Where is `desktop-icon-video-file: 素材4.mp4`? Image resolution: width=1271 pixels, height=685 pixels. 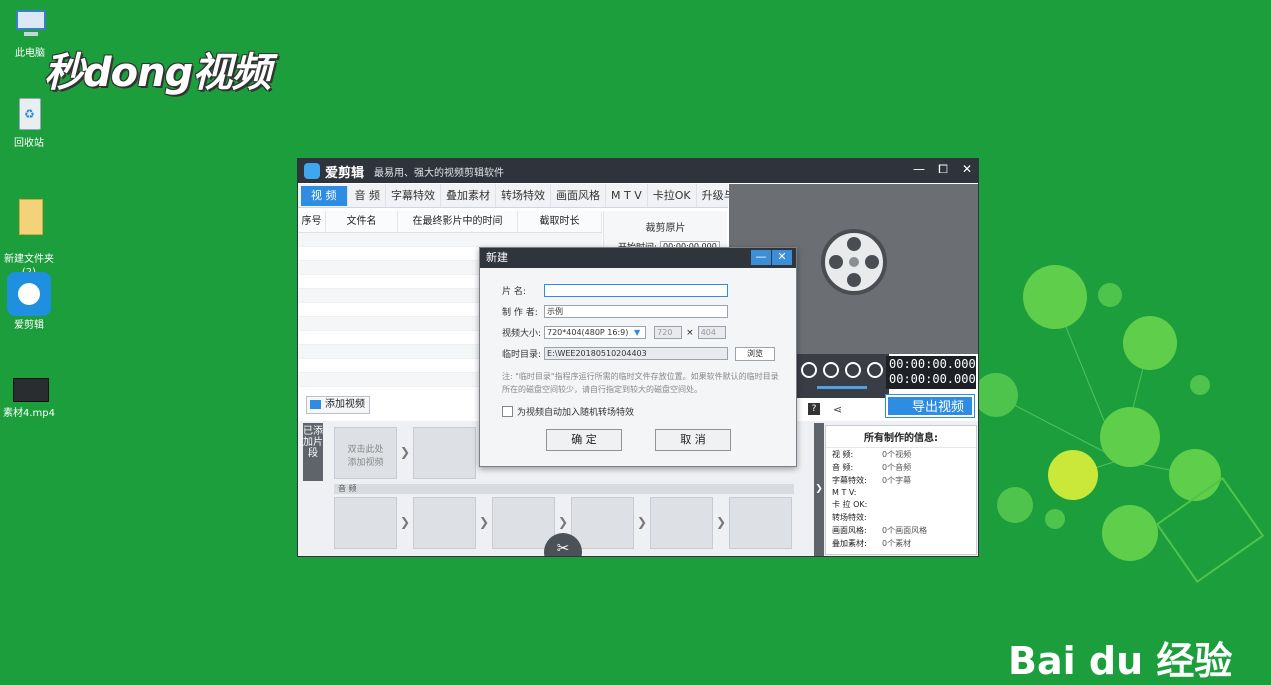 desktop-icon-video-file: 素材4.mp4 is located at coordinates (32, 398).